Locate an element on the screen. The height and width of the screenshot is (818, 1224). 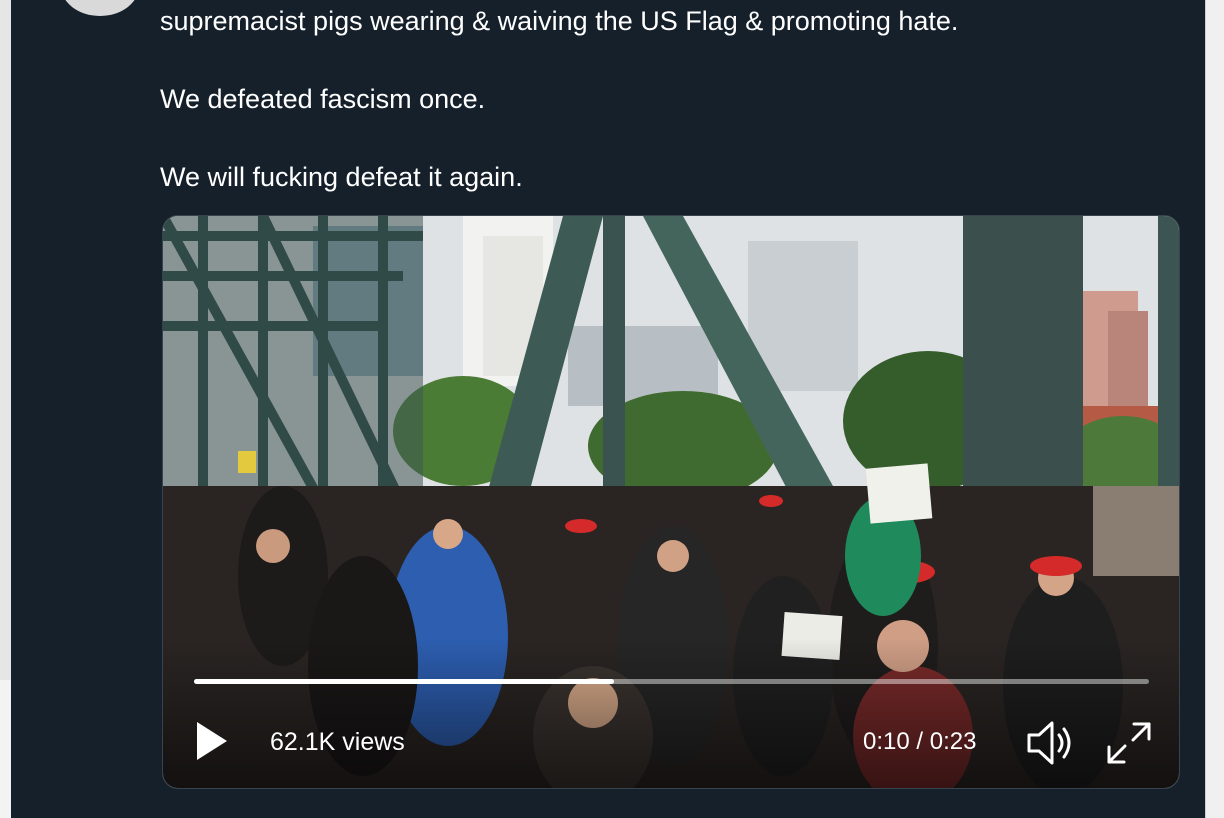
volume-icon is located at coordinates (1049, 743).